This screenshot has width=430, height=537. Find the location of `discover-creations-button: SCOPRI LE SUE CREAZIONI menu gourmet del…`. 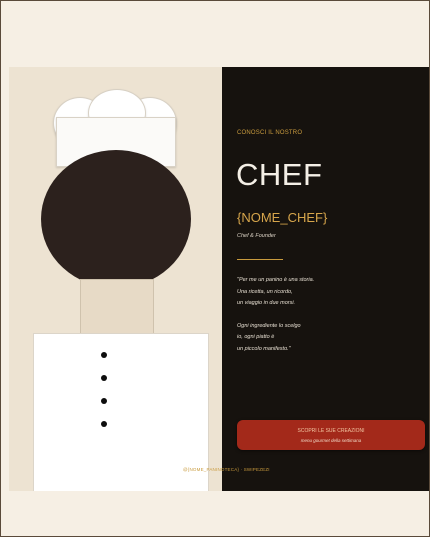

discover-creations-button: SCOPRI LE SUE CREAZIONI menu gourmet del… is located at coordinates (331, 435).